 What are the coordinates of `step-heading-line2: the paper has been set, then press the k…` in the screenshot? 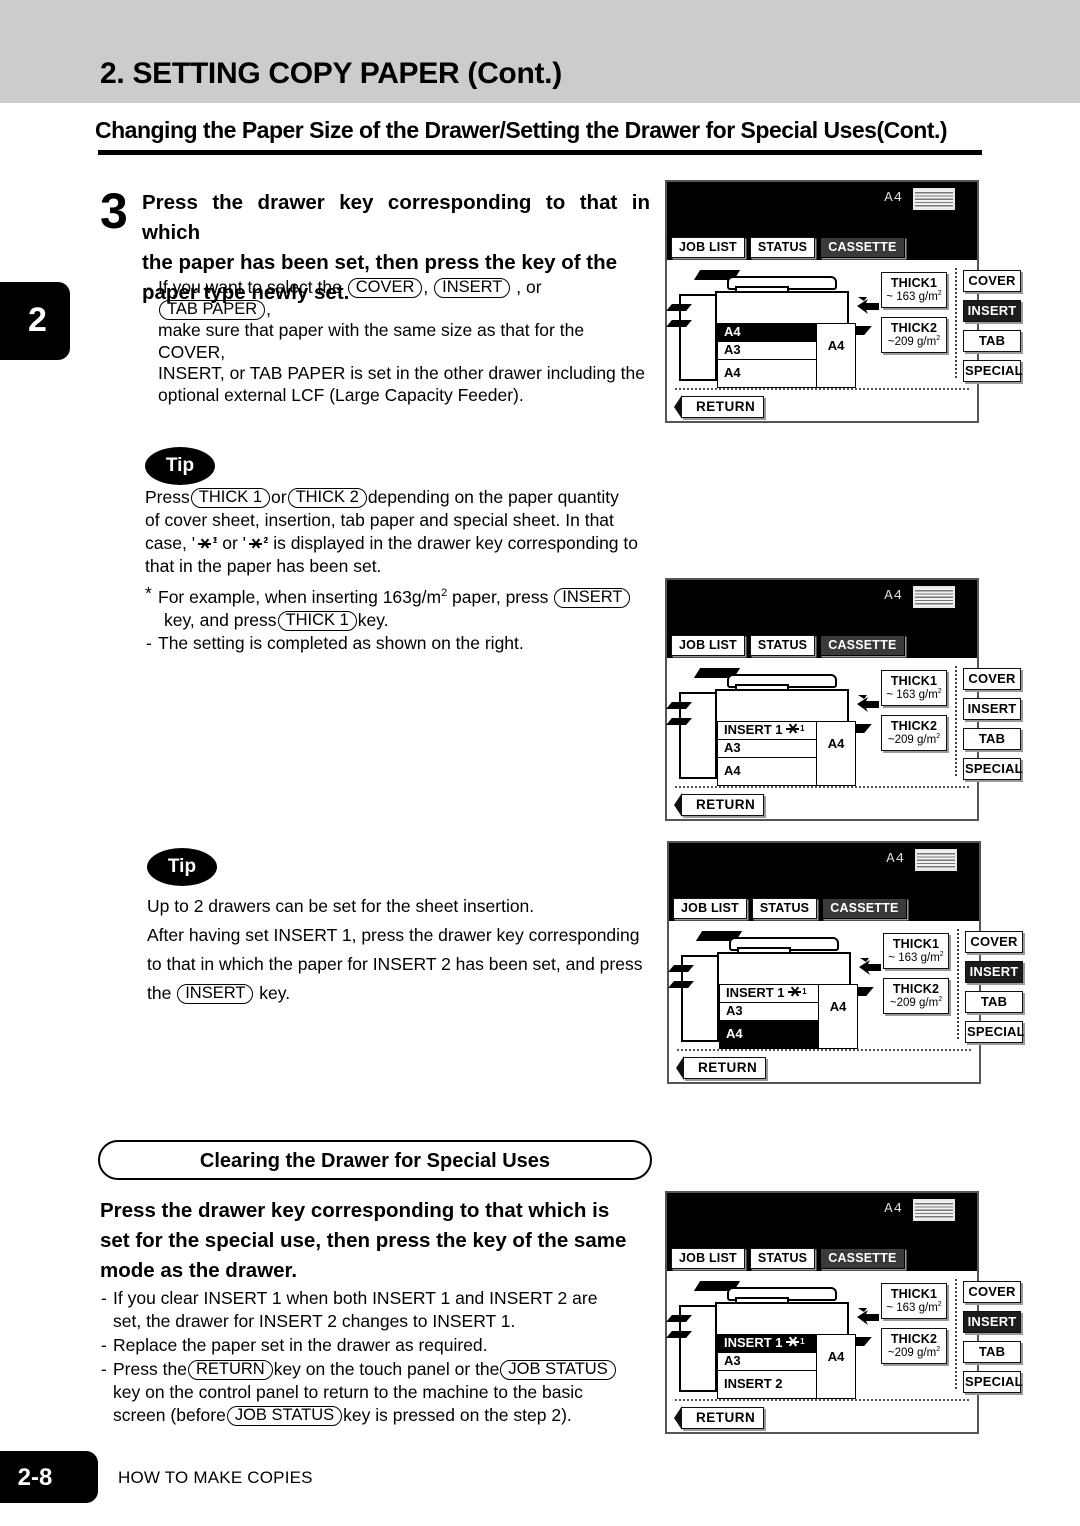 It's located at (380, 262).